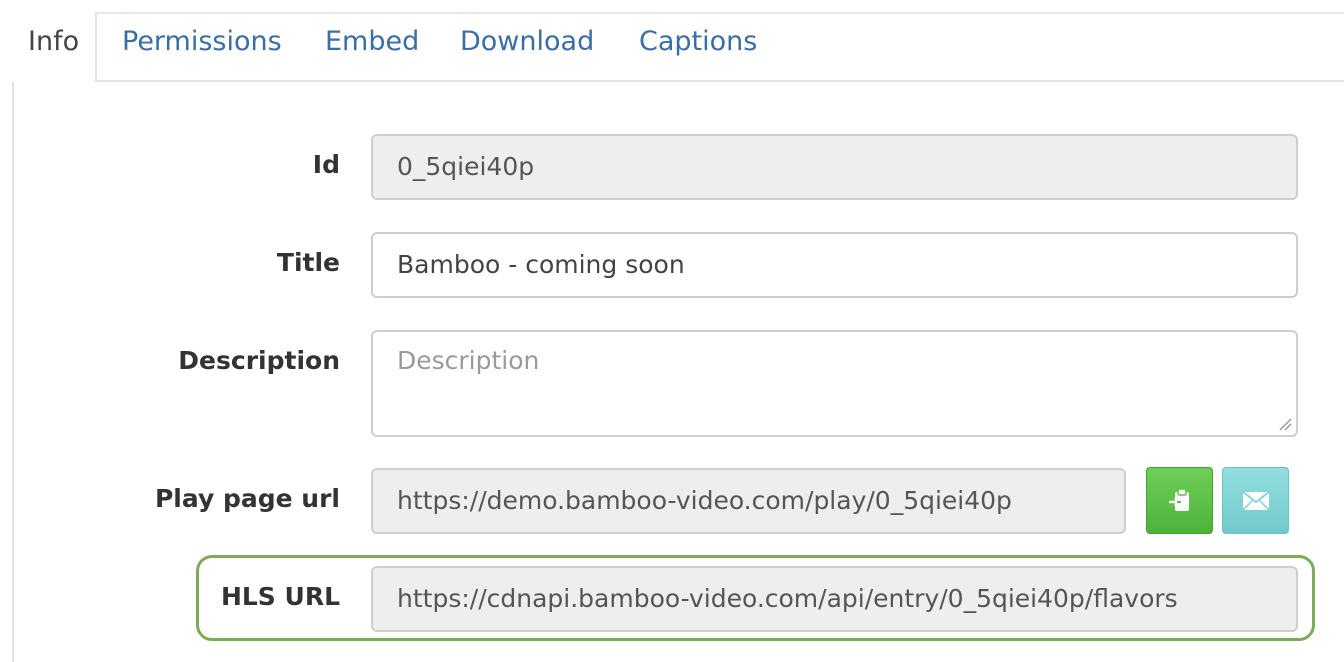 The height and width of the screenshot is (662, 1344). Describe the element at coordinates (280, 596) in the screenshot. I see `hls-url-label: HLS URL` at that location.